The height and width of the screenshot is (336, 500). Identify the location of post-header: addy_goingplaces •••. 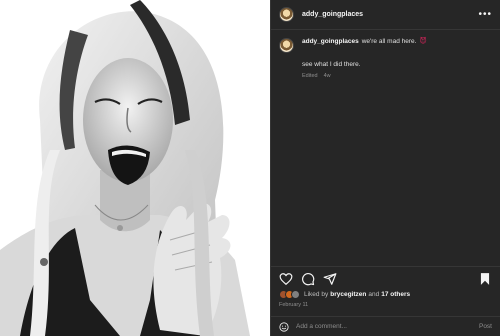
(385, 15).